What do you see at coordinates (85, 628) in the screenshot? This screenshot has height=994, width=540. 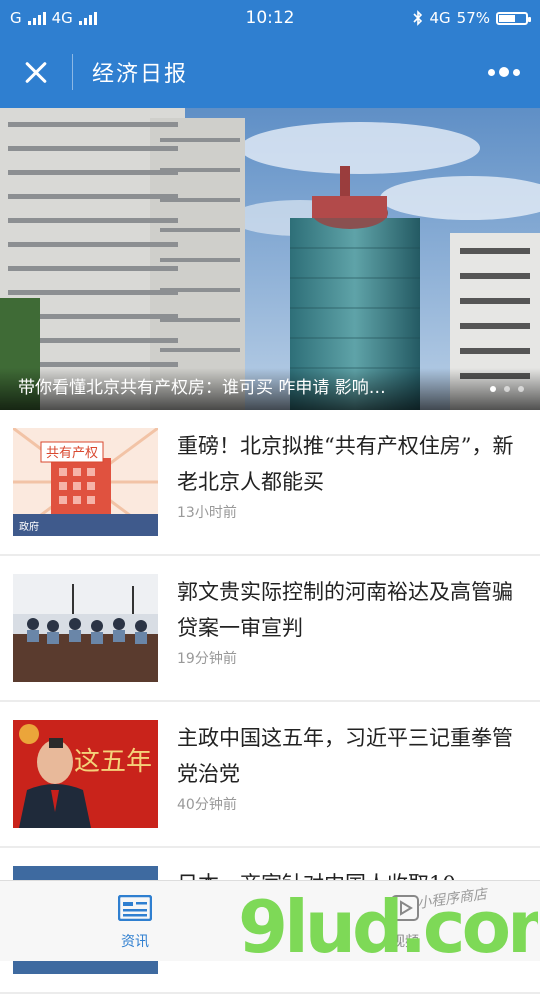 I see `article-thumbnail` at bounding box center [85, 628].